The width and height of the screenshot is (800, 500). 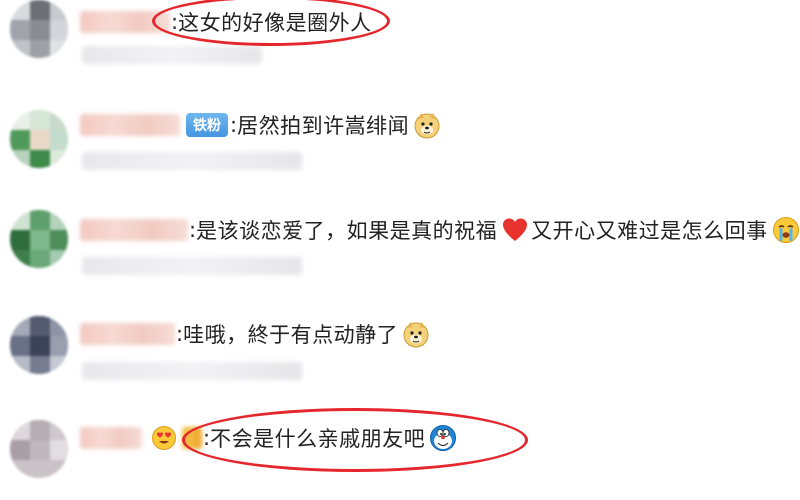 What do you see at coordinates (786, 230) in the screenshot?
I see `crying-emoji-icon` at bounding box center [786, 230].